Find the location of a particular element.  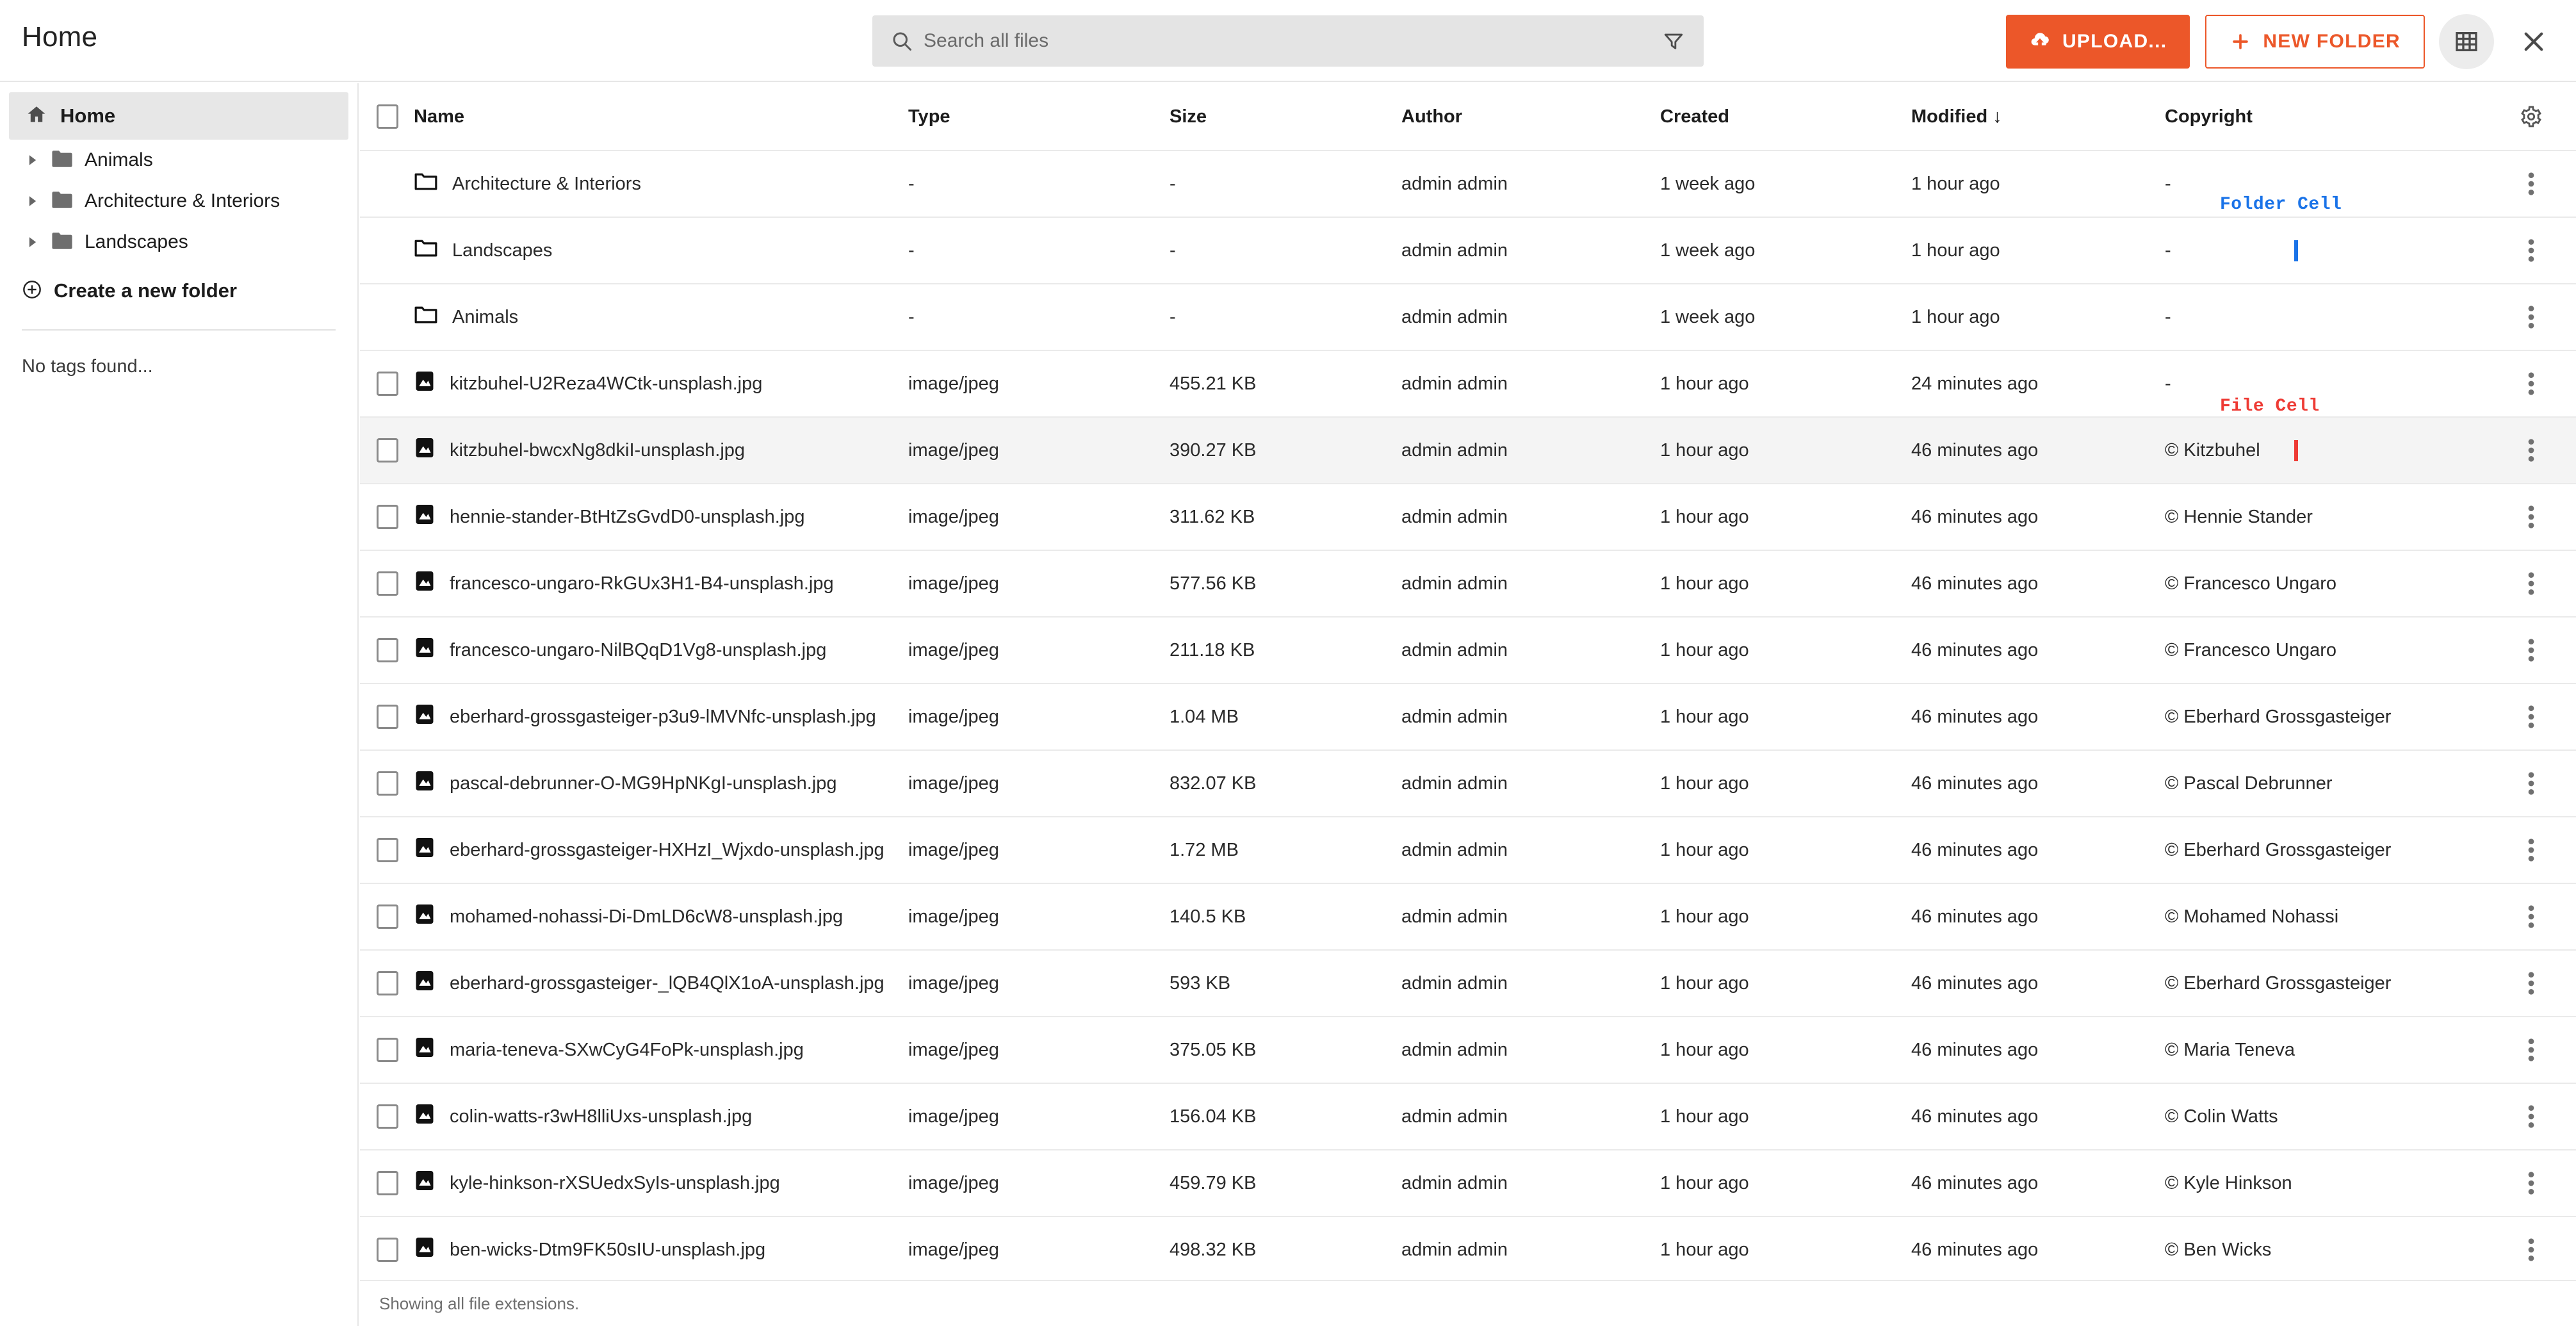

row-name-cell: Animals is located at coordinates (661, 317).